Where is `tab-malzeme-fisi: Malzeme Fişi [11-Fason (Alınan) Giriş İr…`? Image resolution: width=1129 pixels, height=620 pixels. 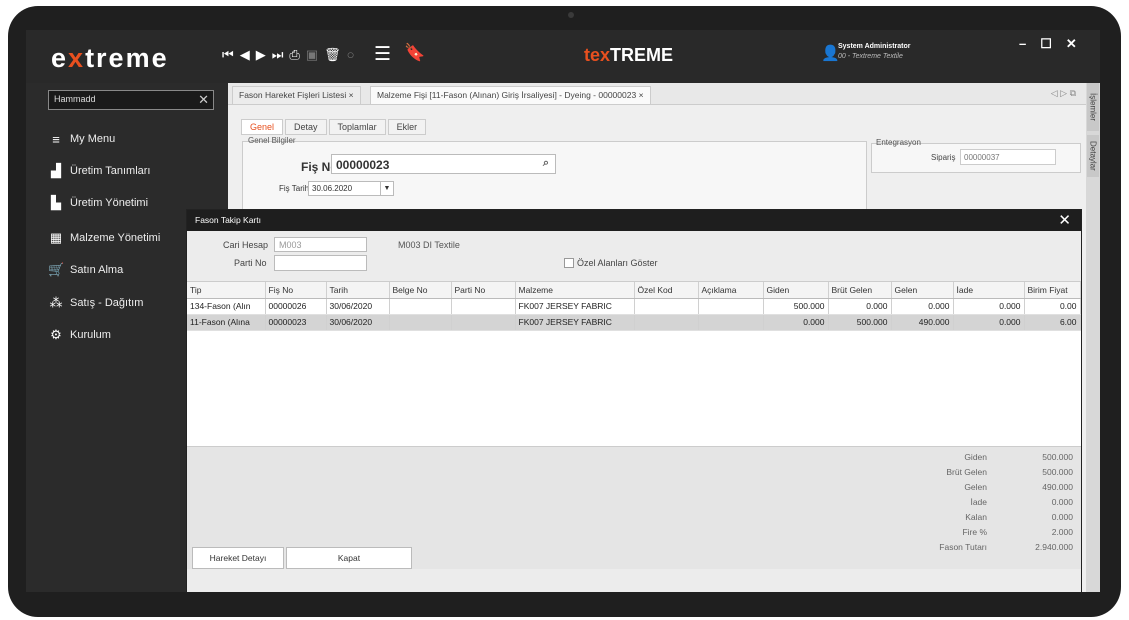 tab-malzeme-fisi: Malzeme Fişi [11-Fason (Alınan) Giriş İr… is located at coordinates (510, 95).